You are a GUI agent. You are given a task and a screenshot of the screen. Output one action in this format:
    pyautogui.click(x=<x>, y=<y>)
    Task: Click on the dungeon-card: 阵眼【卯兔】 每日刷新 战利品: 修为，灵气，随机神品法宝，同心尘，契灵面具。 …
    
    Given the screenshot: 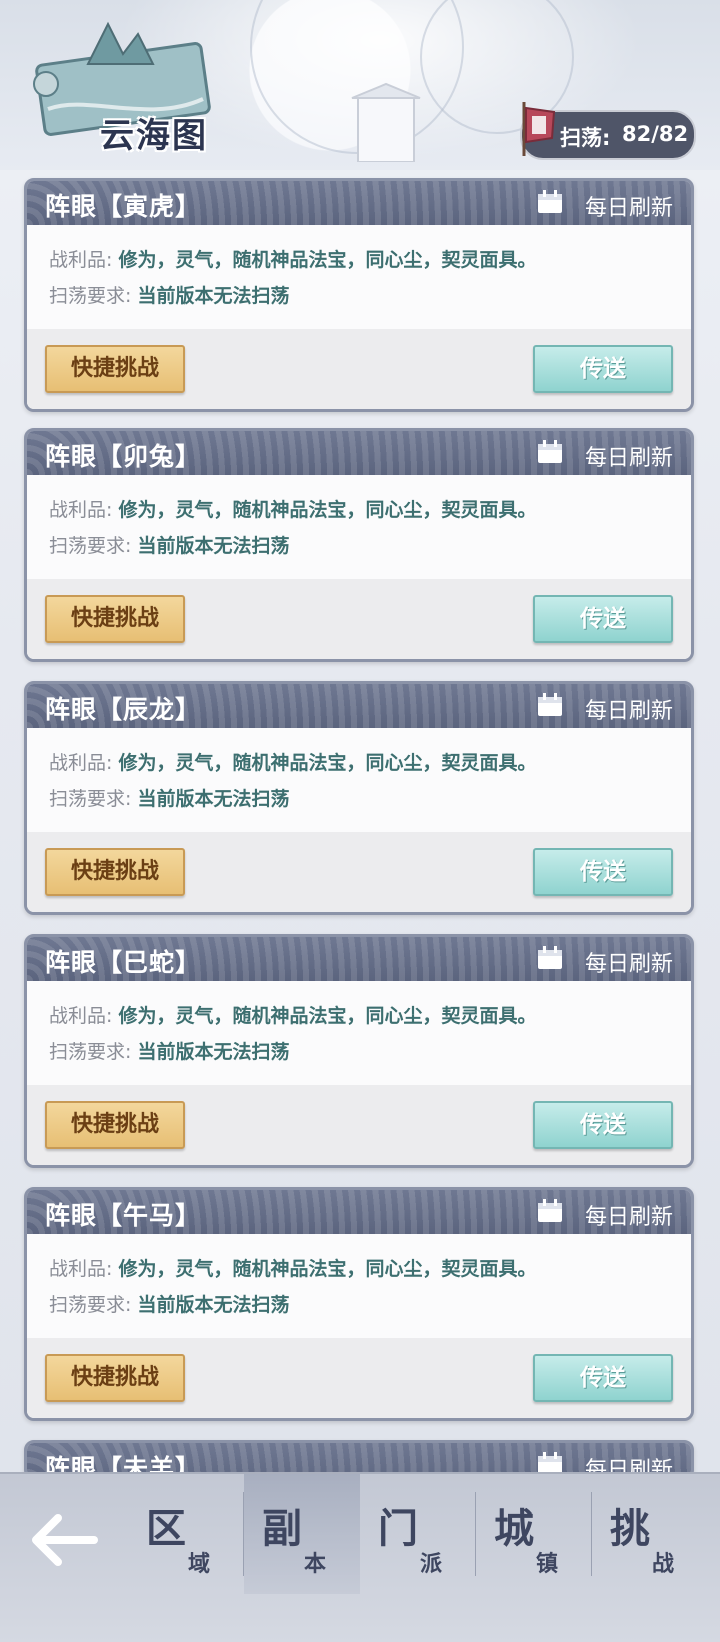 What is the action you would take?
    pyautogui.click(x=359, y=545)
    